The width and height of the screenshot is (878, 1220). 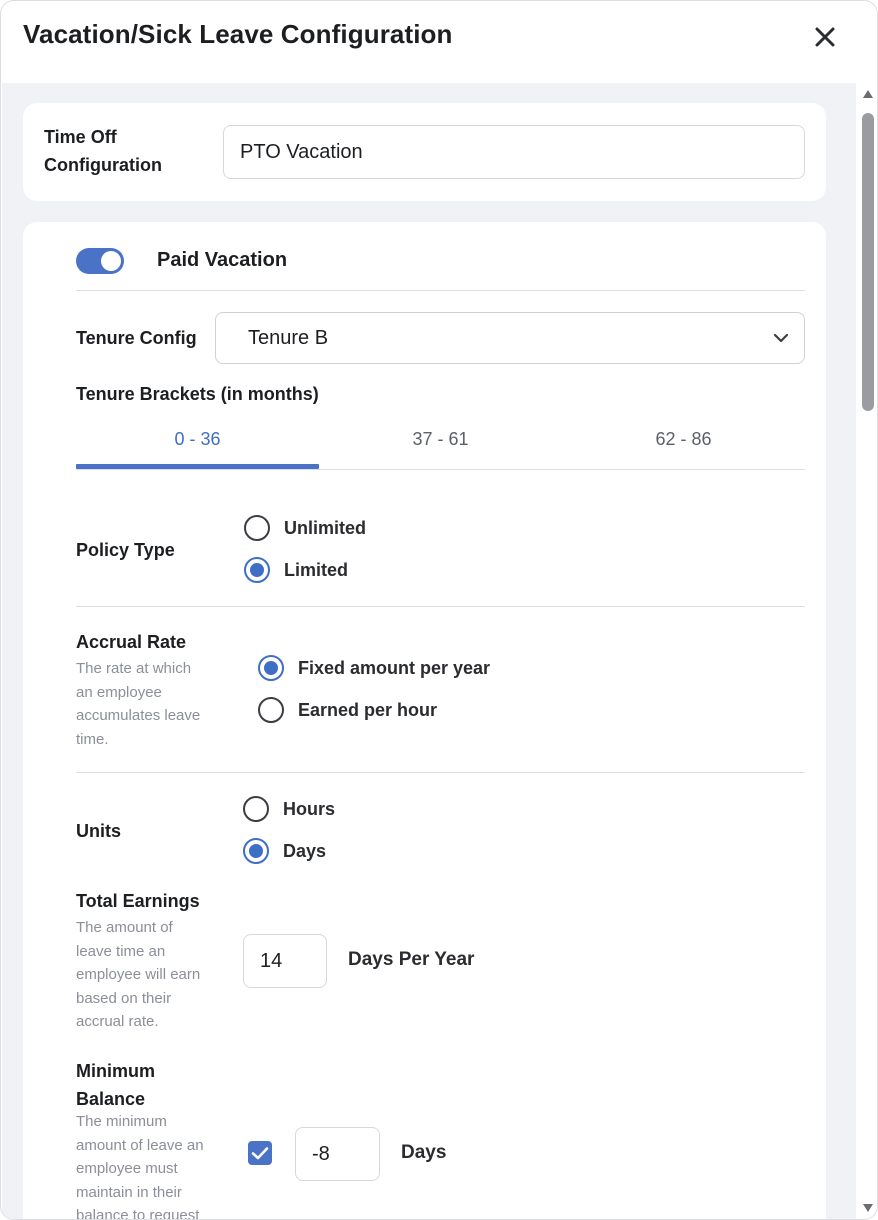 I want to click on total-earnings-input: 14, so click(x=285, y=961).